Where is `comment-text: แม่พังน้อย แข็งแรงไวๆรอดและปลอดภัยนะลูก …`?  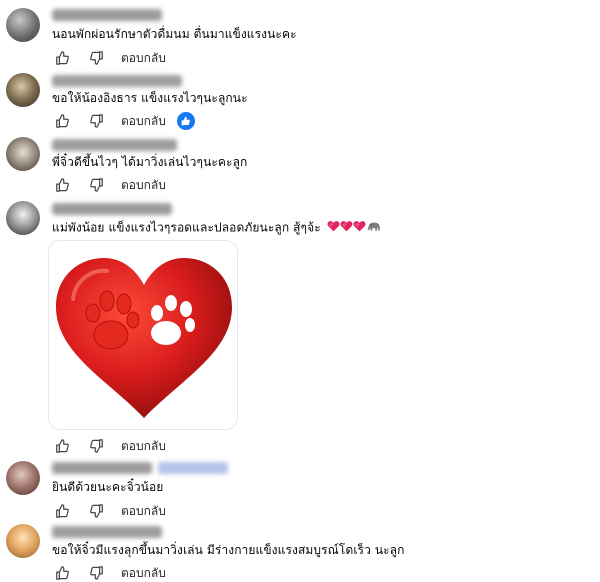
comment-text: แม่พังน้อย แข็งแรงไวๆรอดและปลอดภัยนะลูก … is located at coordinates (216, 228).